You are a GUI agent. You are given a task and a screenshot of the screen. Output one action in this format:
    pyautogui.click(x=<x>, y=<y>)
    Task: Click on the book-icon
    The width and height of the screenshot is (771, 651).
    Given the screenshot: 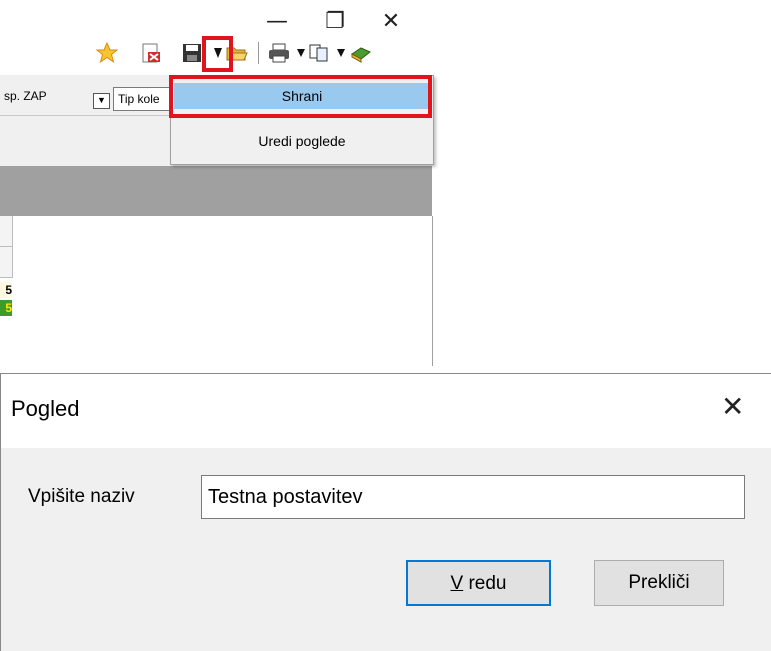 What is the action you would take?
    pyautogui.click(x=361, y=53)
    